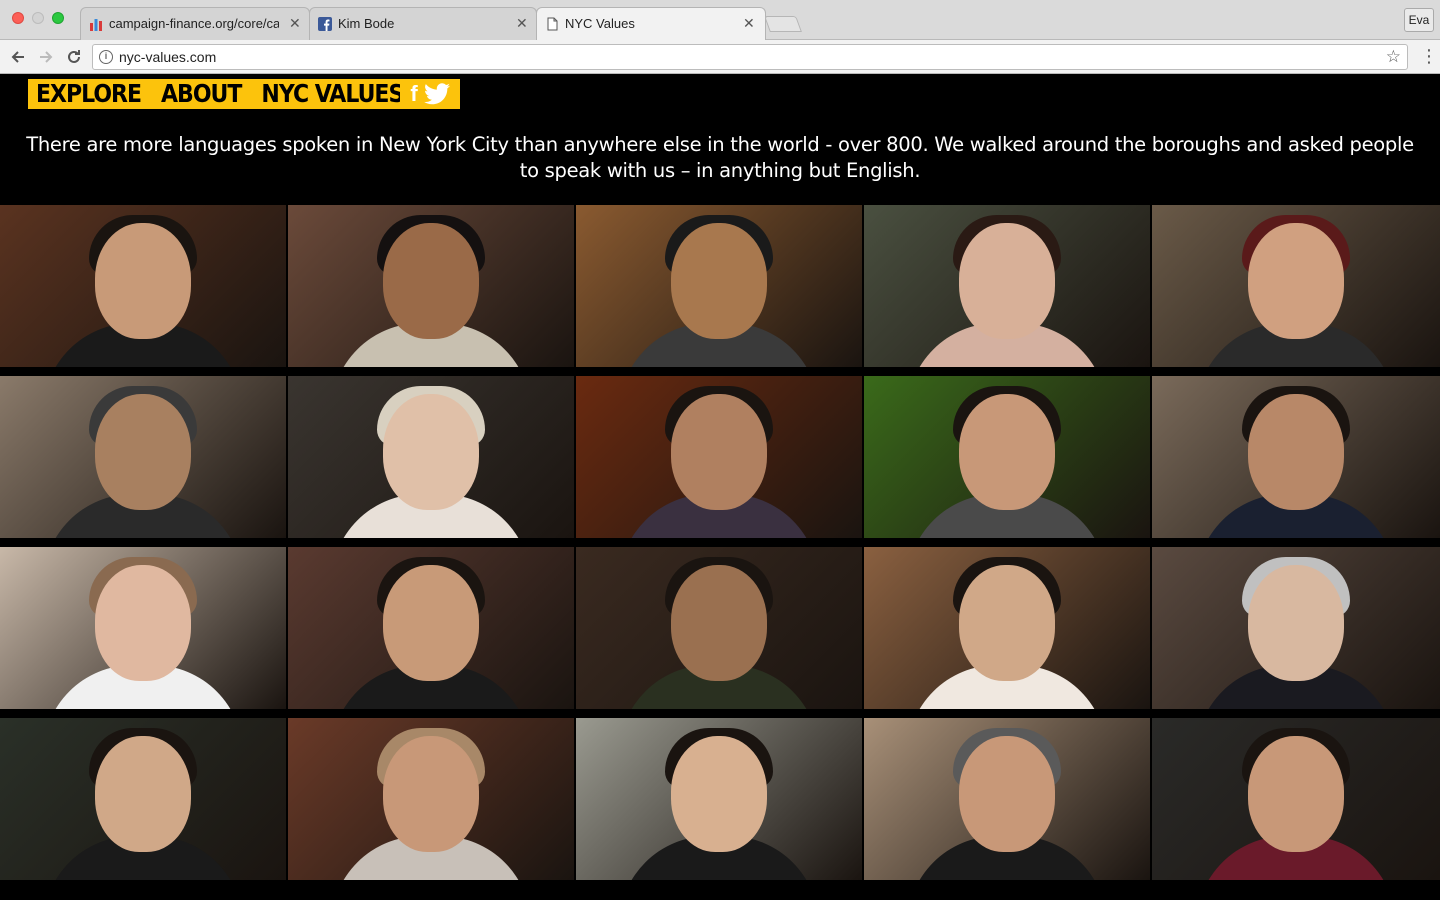  What do you see at coordinates (332, 94) in the screenshot?
I see `nav-nyc-values: NYC VALUES` at bounding box center [332, 94].